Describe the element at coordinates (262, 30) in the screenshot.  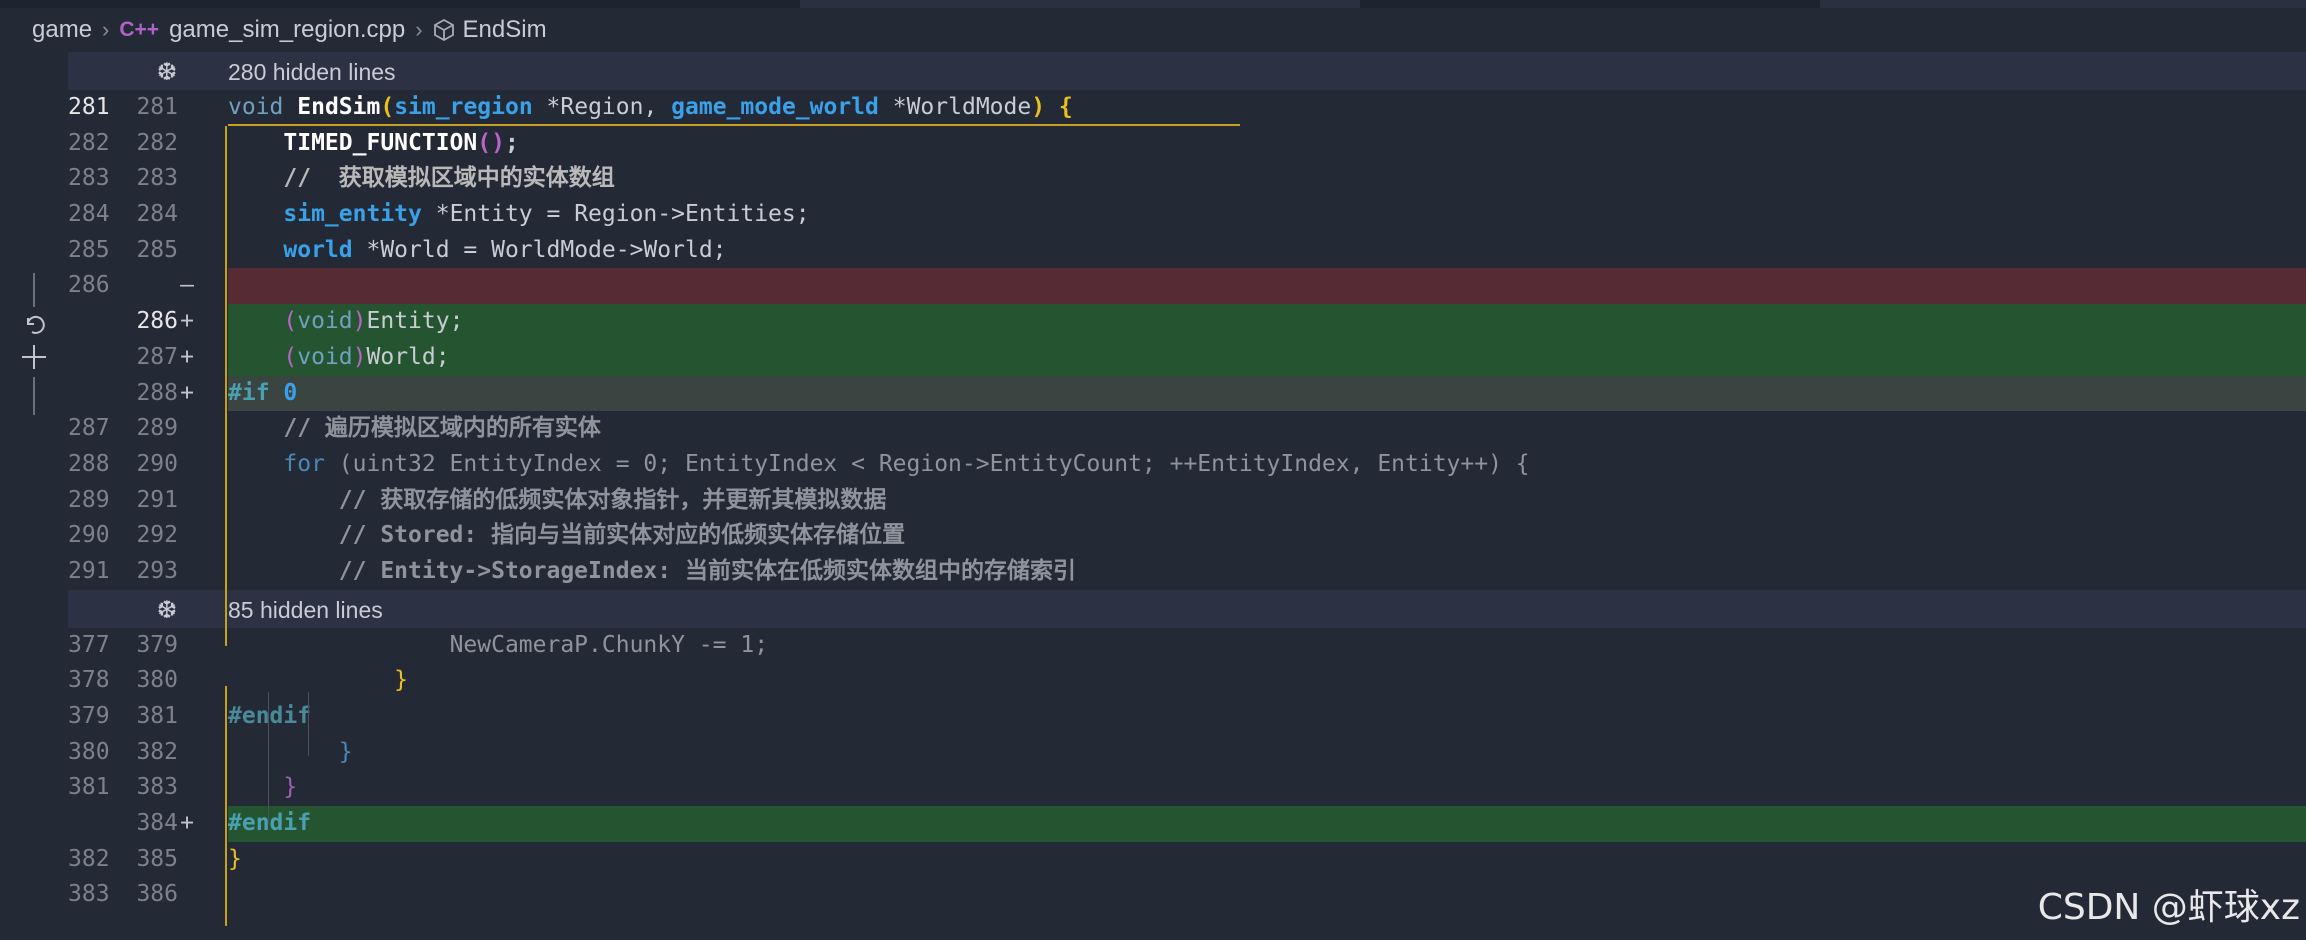
I see `breadcrumb-file: C++ game_sim_region.cpp` at that location.